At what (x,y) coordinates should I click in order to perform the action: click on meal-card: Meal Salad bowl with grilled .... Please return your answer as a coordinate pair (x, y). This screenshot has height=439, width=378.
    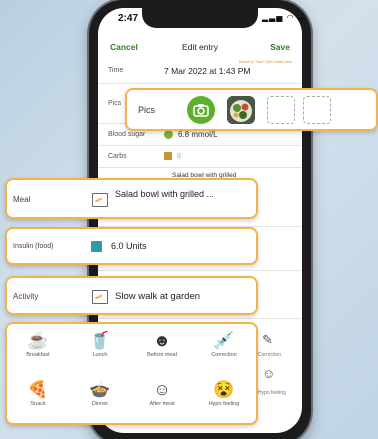
    Looking at the image, I should click on (131, 198).